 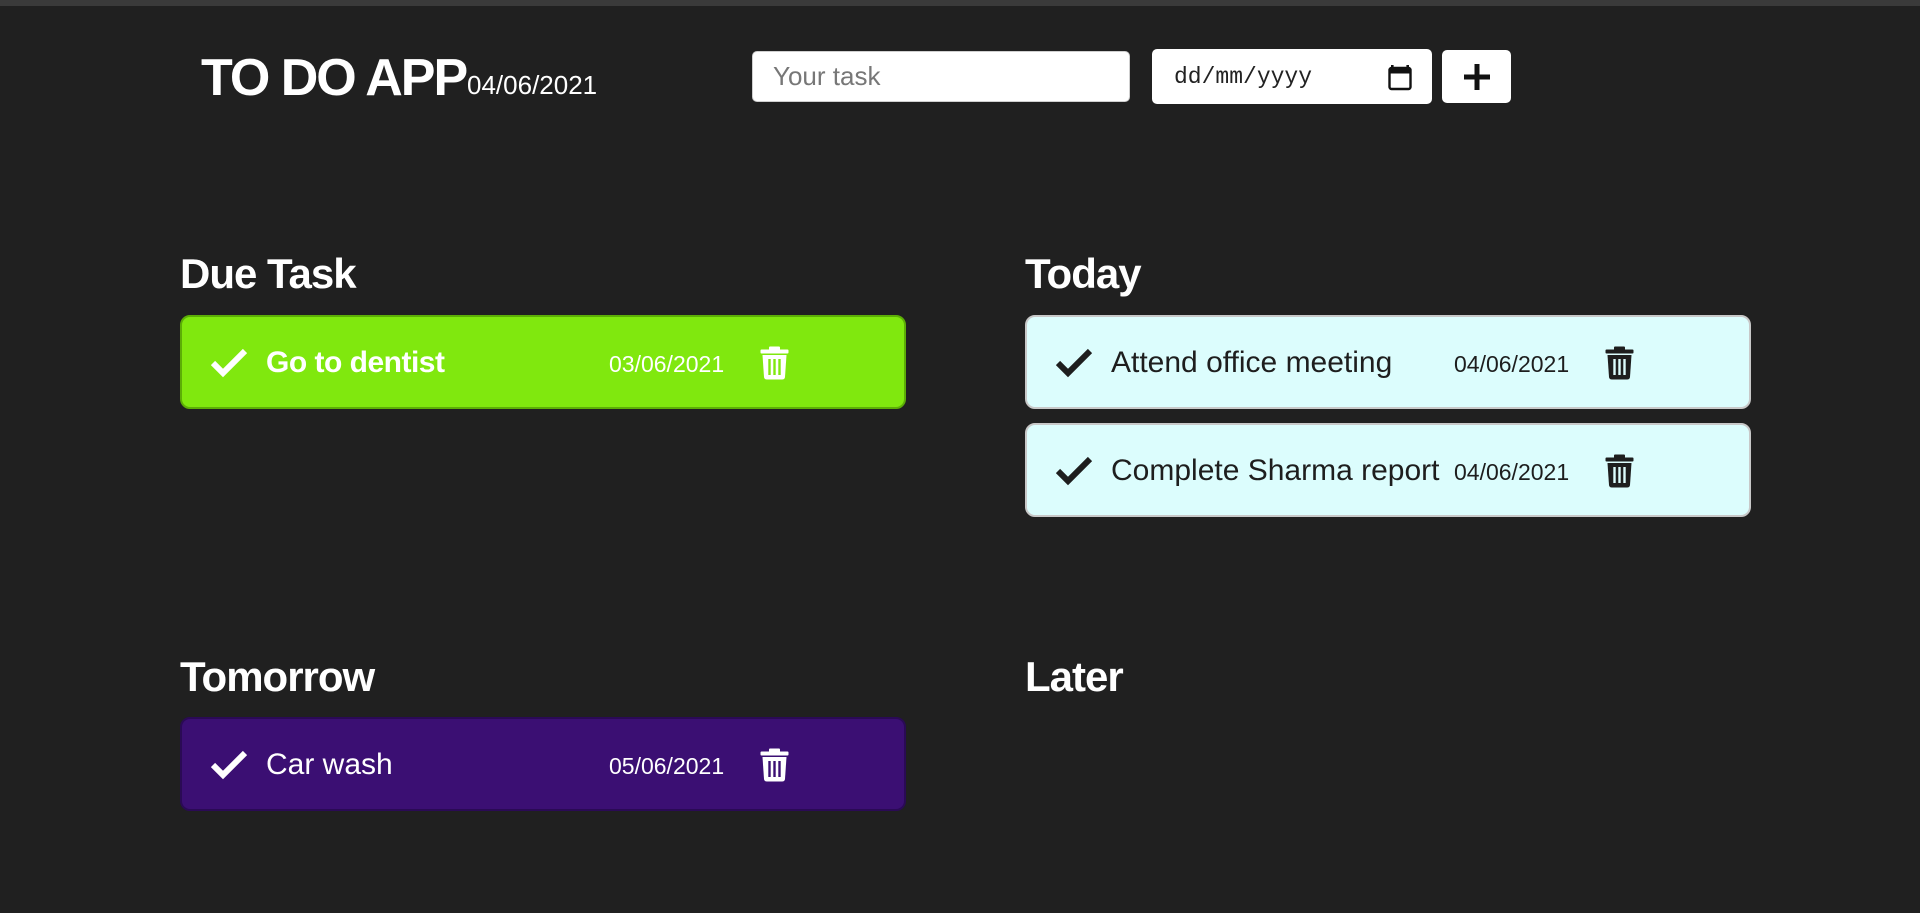 I want to click on current-date: 04/06/2021, so click(x=532, y=85).